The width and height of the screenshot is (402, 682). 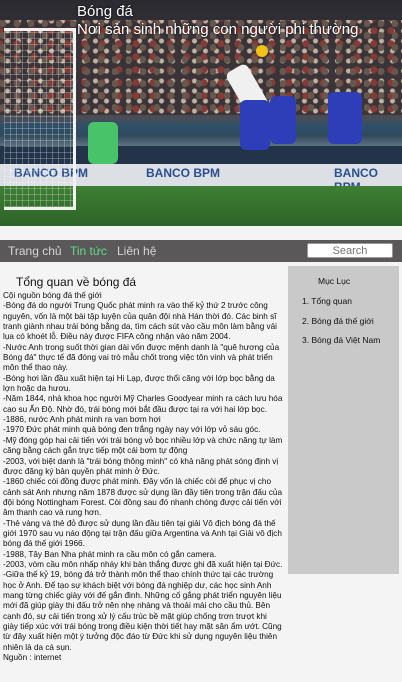 What do you see at coordinates (183, 173) in the screenshot?
I see `board-text: BANCO BPM` at bounding box center [183, 173].